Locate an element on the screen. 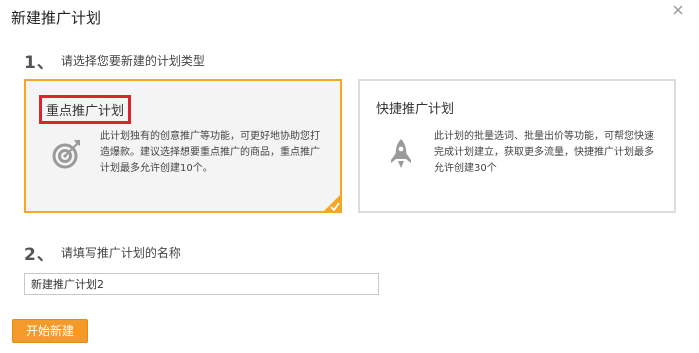 The height and width of the screenshot is (353, 699). close-icon is located at coordinates (678, 10).